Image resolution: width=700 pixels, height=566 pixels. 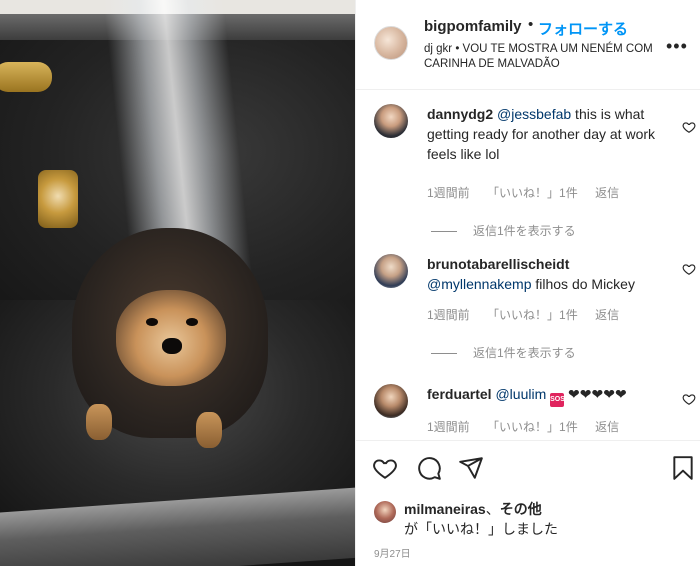 What do you see at coordinates (192, 322) in the screenshot?
I see `dog-eye-right` at bounding box center [192, 322].